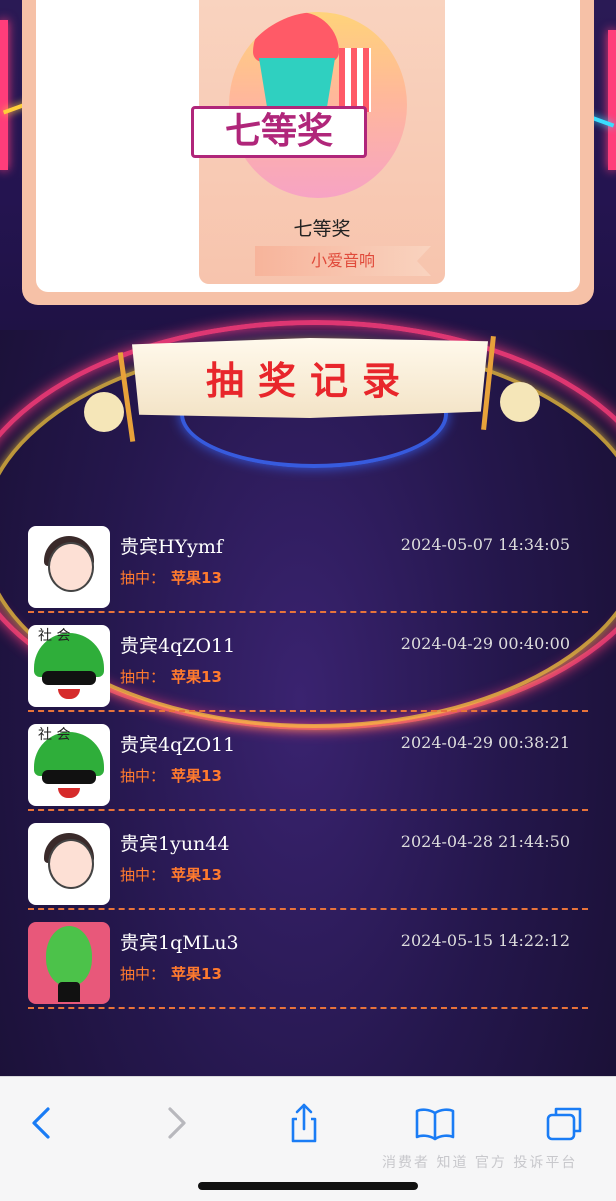  Describe the element at coordinates (318, 105) in the screenshot. I see `cupcake-prize-image` at that location.